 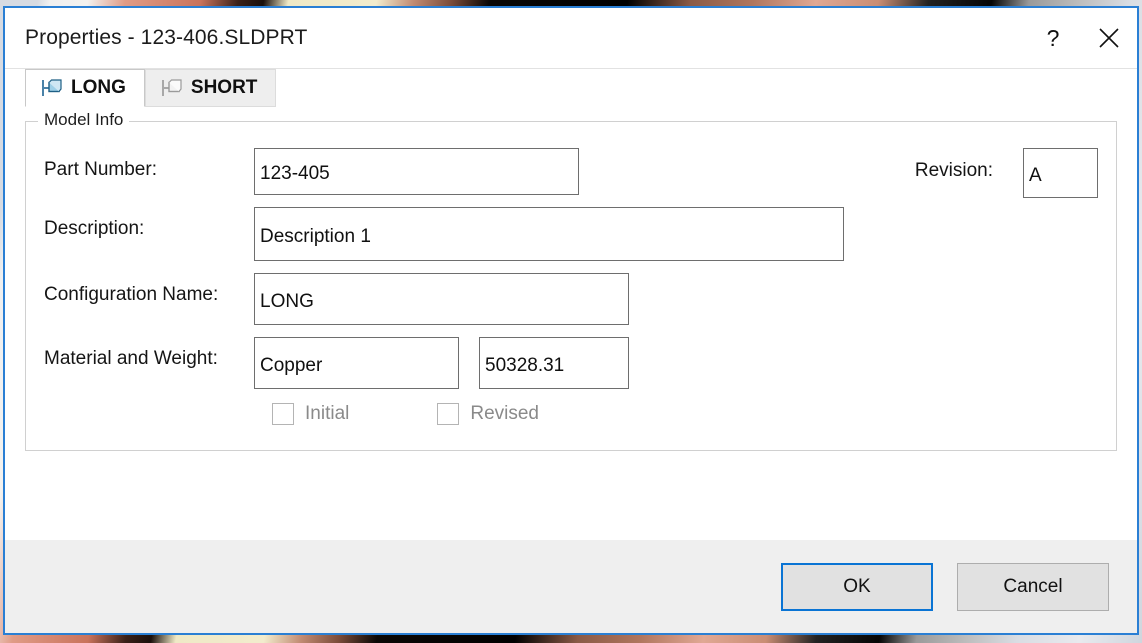 I want to click on configuration-name-label: Configuration Name:, so click(x=131, y=294).